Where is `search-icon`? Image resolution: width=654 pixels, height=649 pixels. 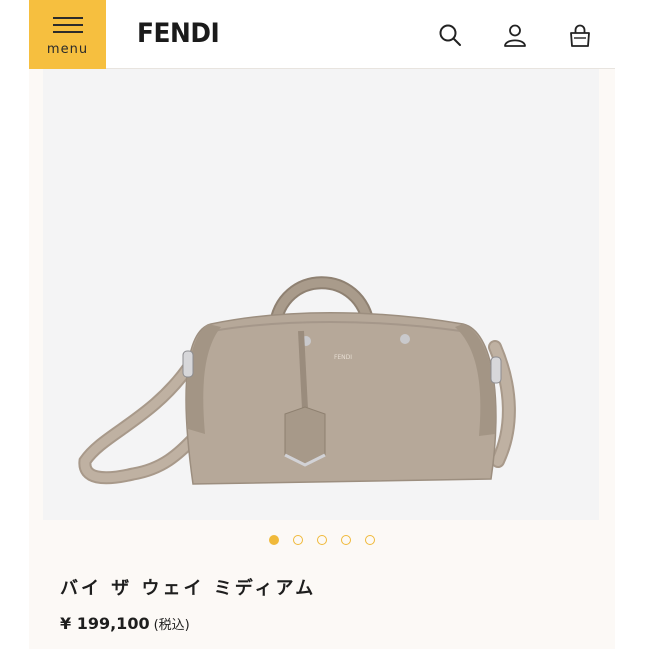
search-icon is located at coordinates (450, 35).